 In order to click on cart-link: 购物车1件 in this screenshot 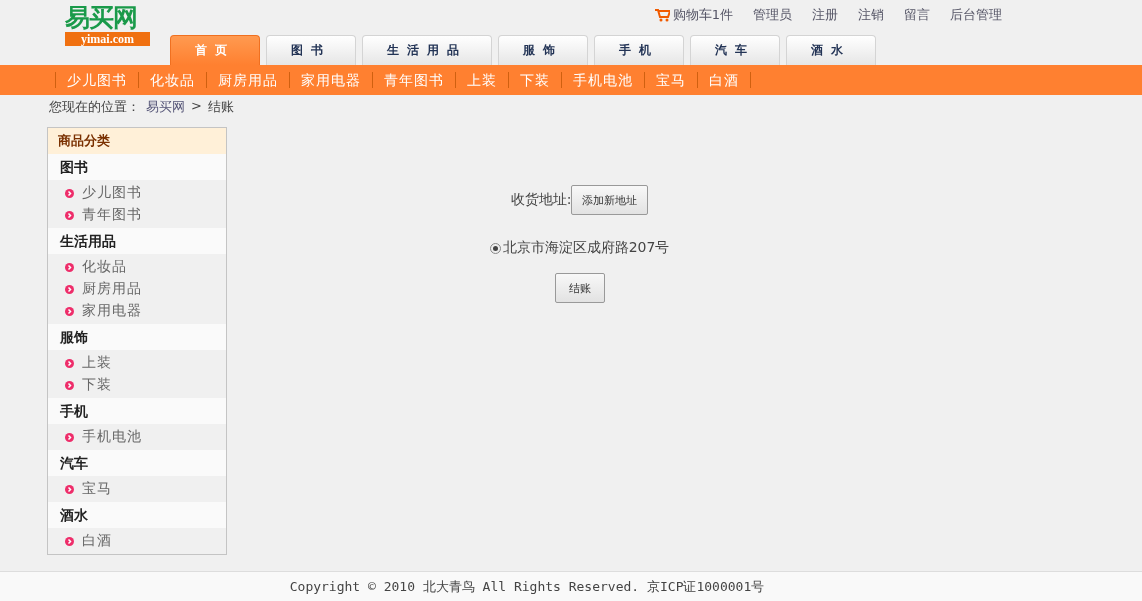, I will do `click(693, 15)`.